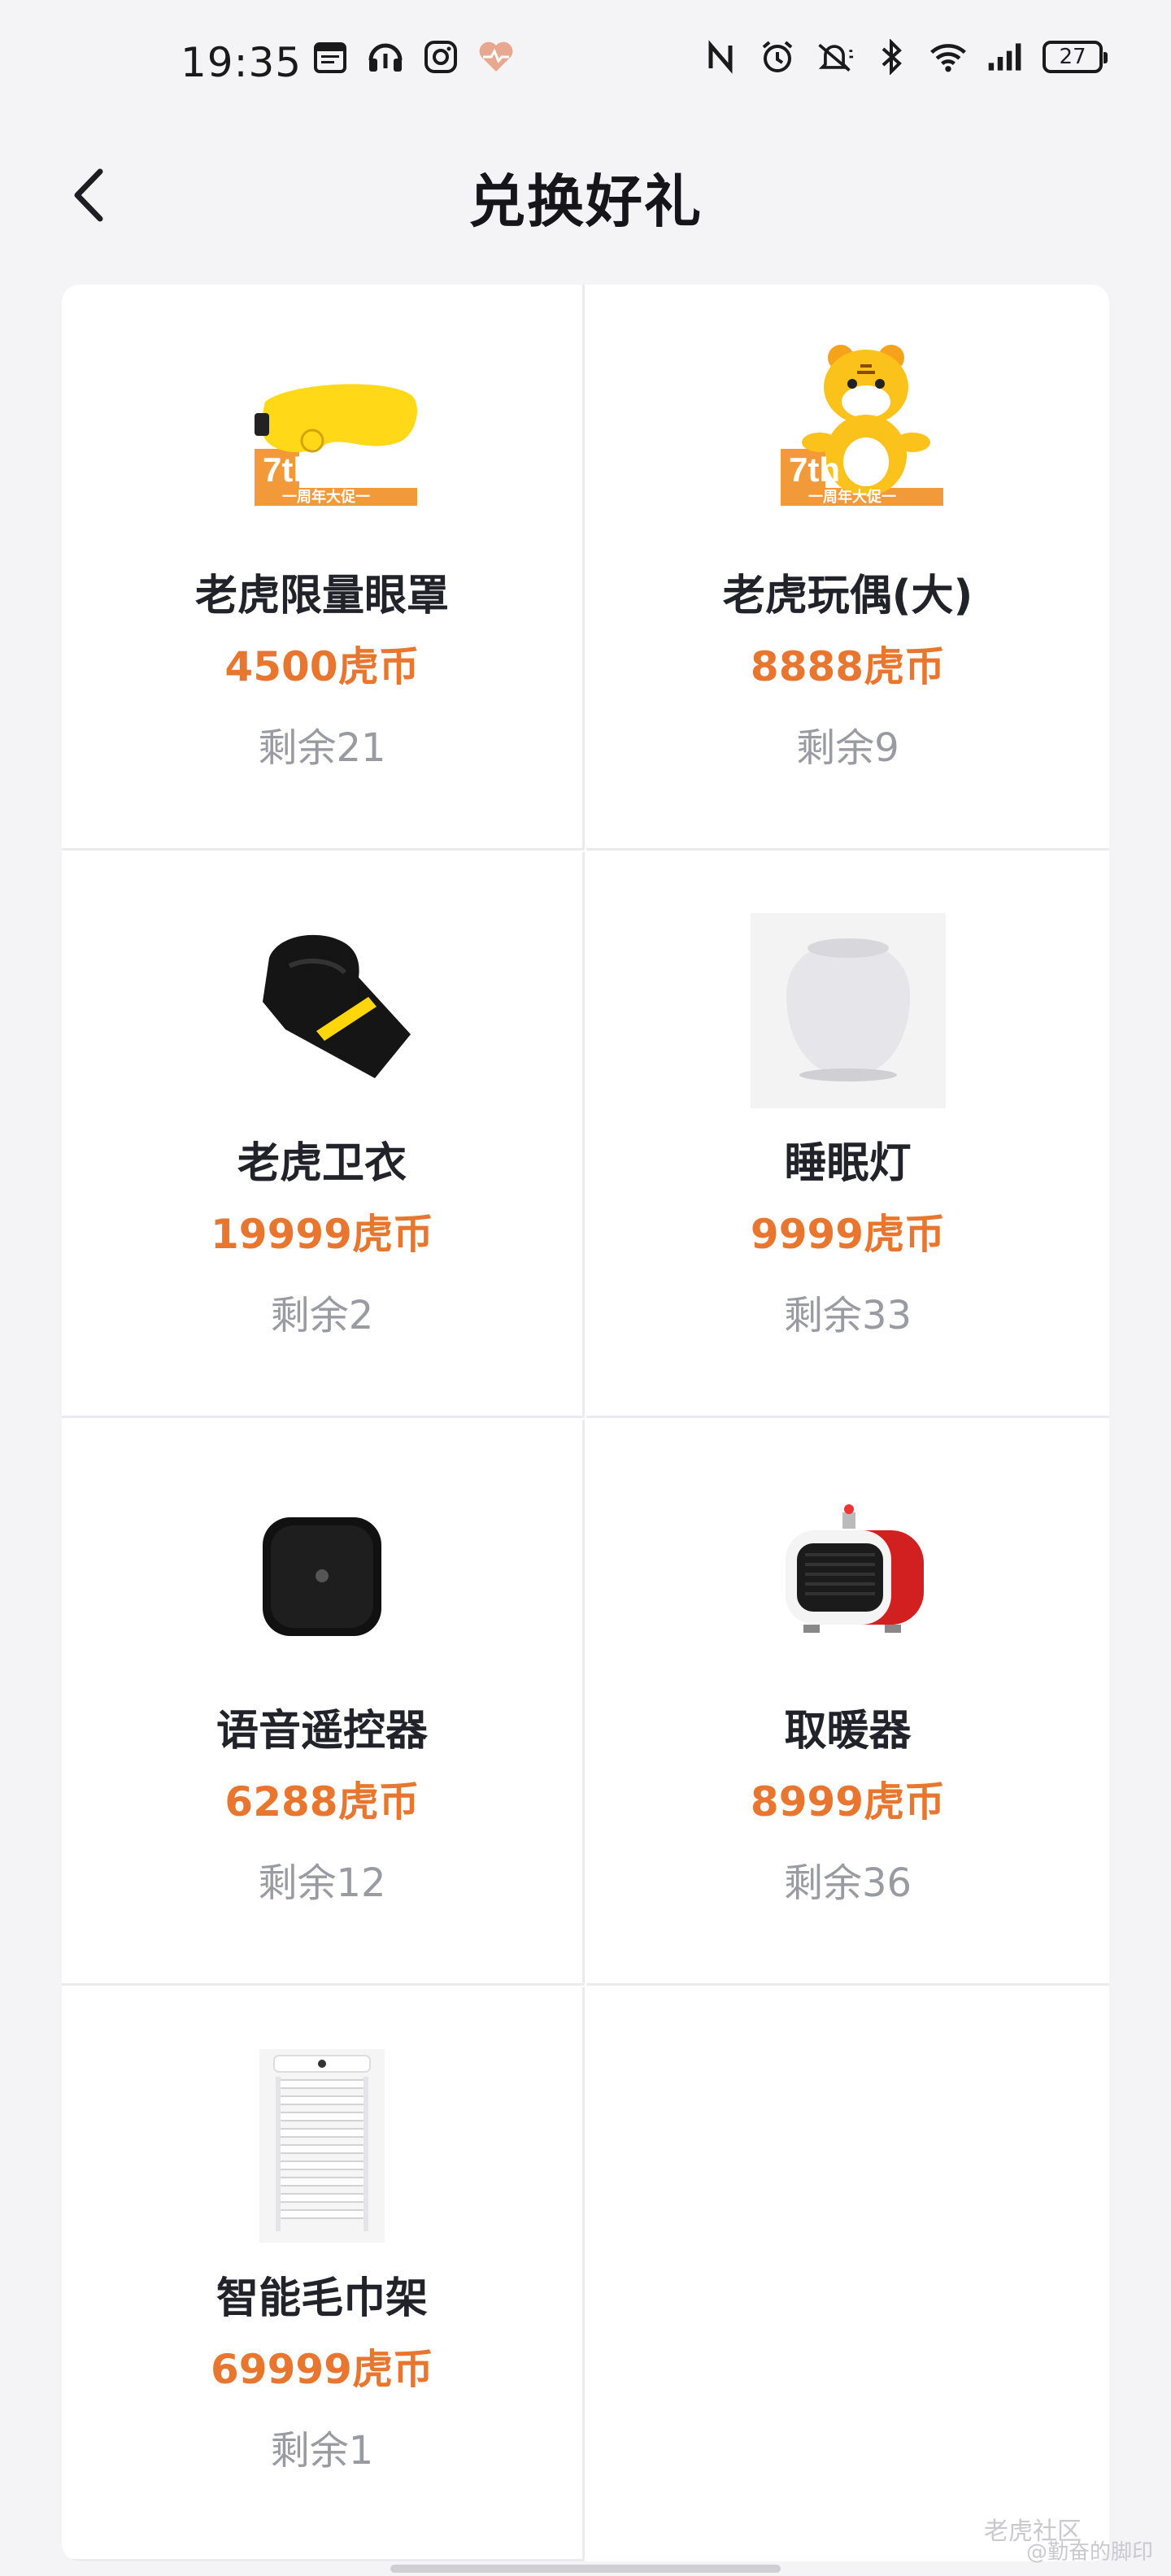 This screenshot has width=1171, height=2576. I want to click on reward-stock: 剩余12, so click(322, 1883).